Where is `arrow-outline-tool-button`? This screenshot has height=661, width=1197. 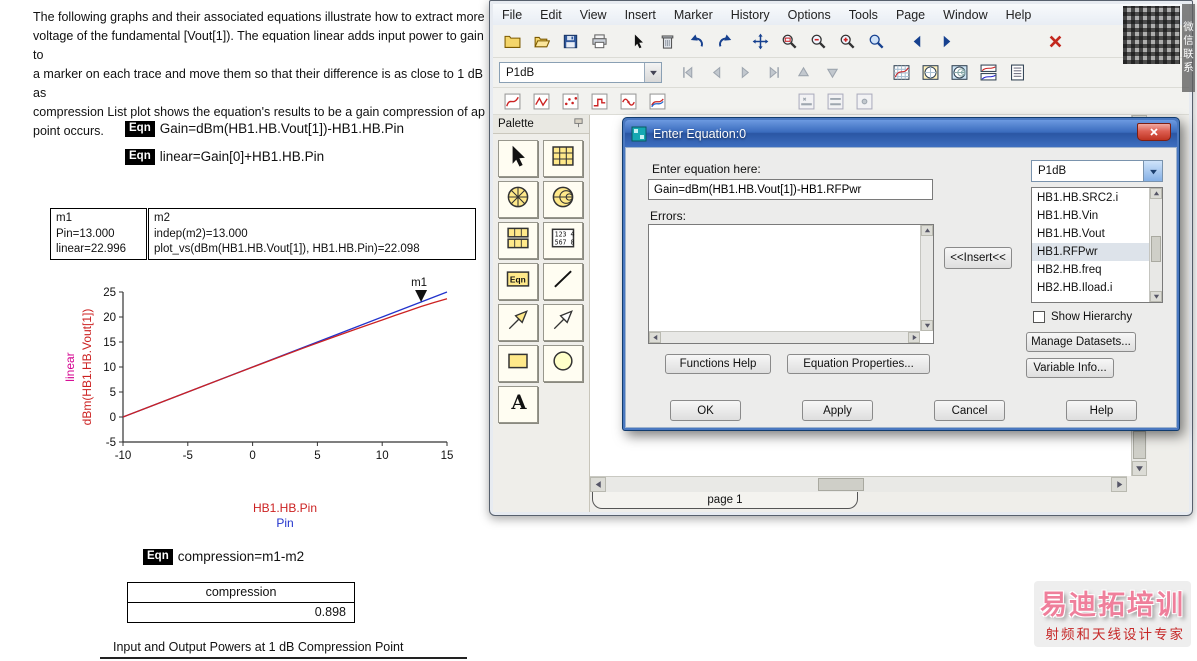 arrow-outline-tool-button is located at coordinates (563, 322).